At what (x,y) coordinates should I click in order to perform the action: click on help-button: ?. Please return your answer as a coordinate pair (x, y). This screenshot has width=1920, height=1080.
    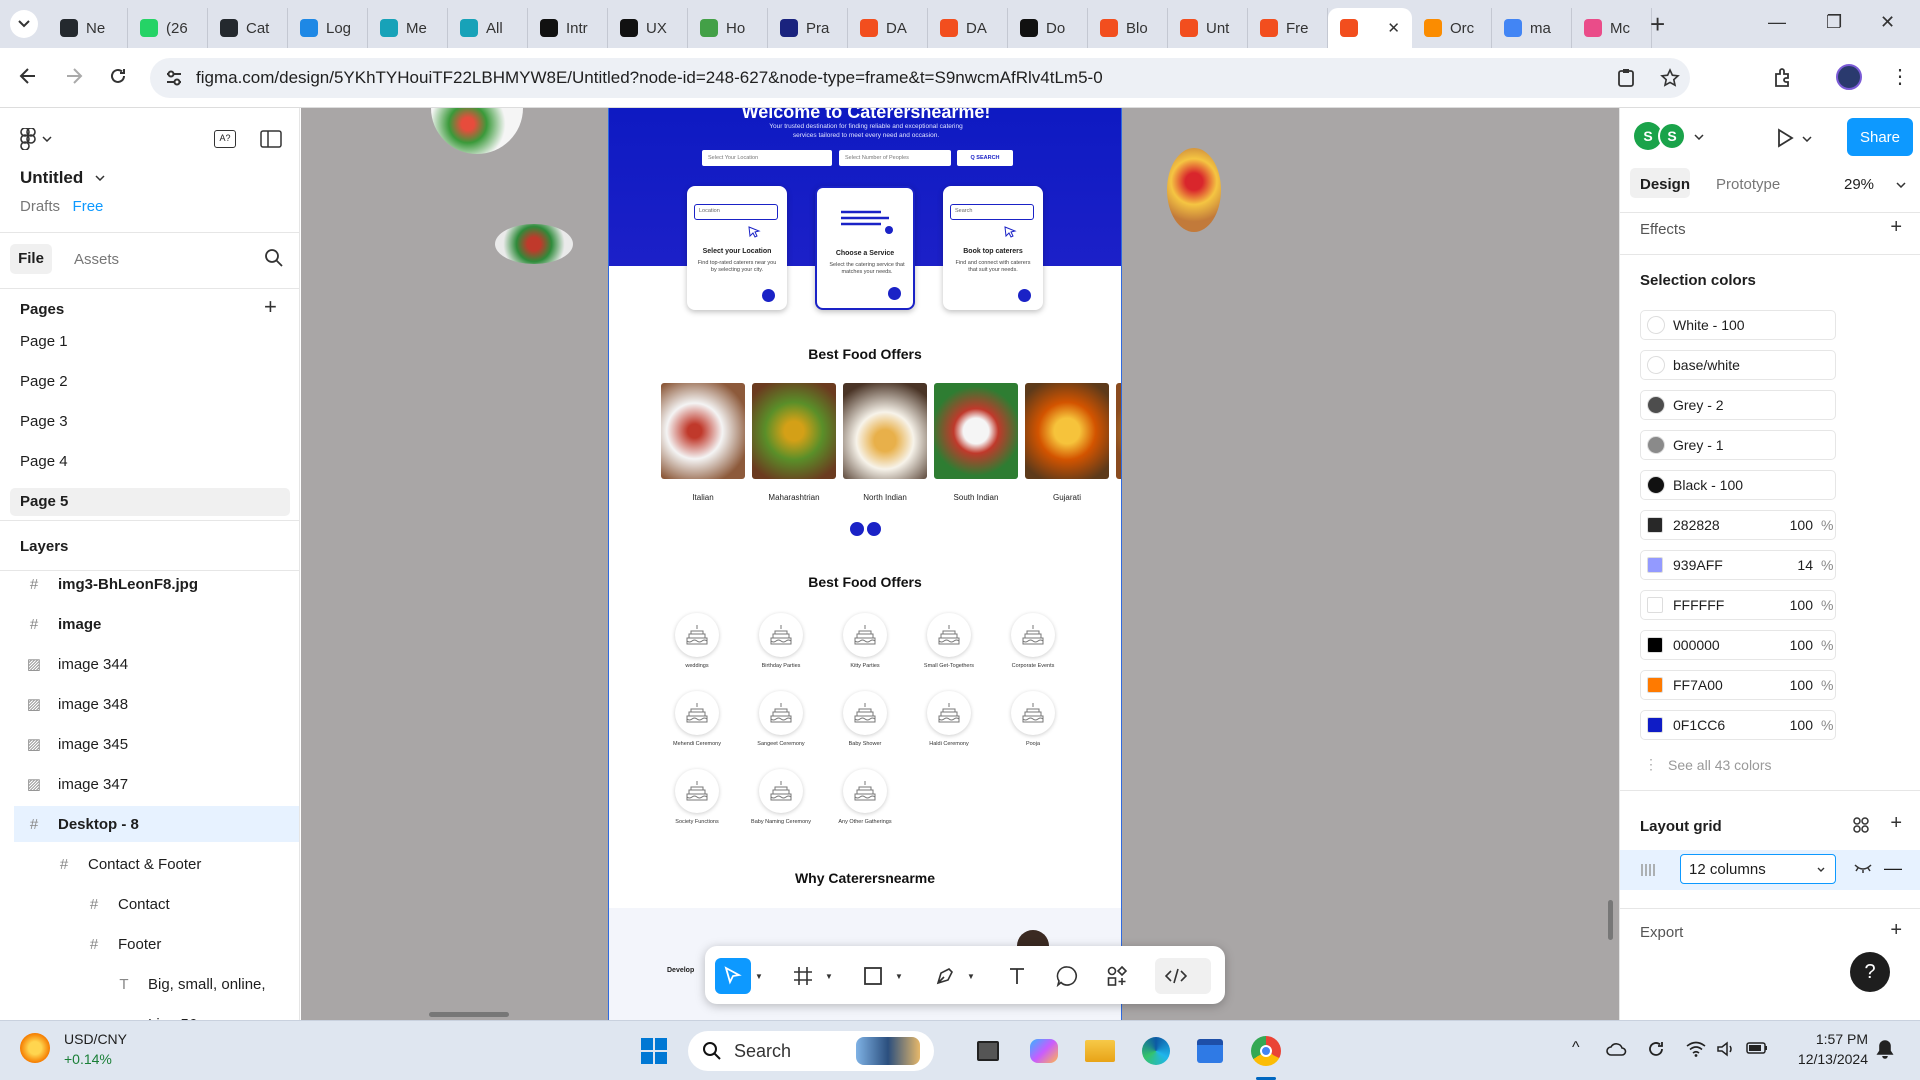
    Looking at the image, I should click on (1870, 972).